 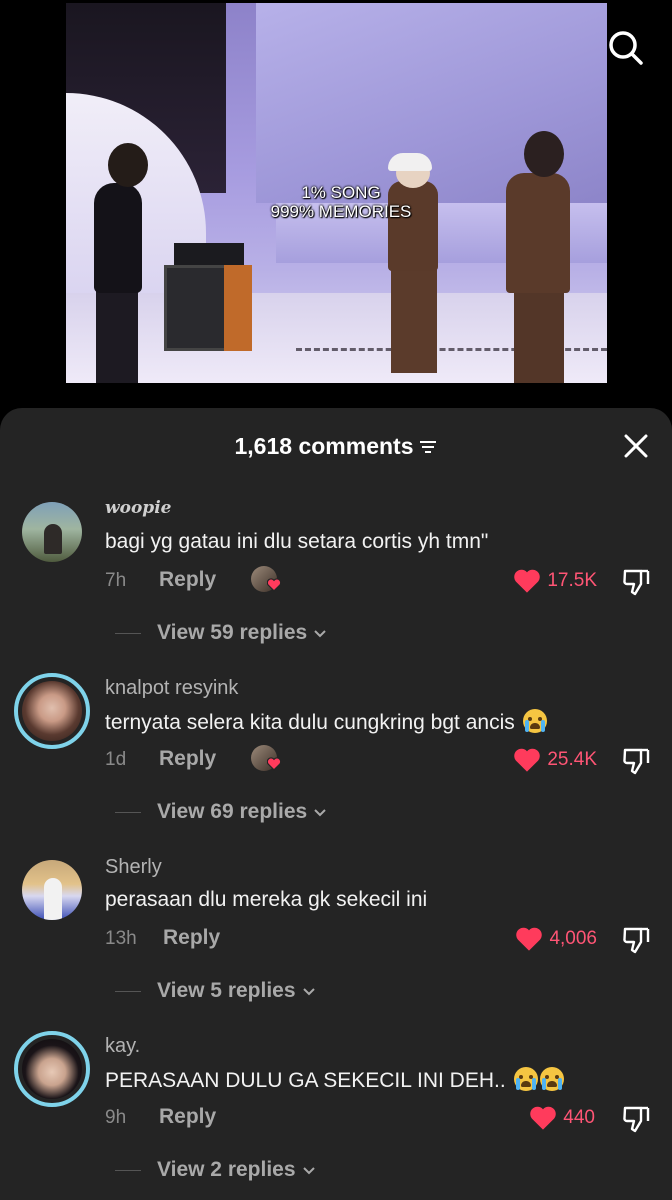 I want to click on comments-sort-toggle: 1,618 comments, so click(x=336, y=446).